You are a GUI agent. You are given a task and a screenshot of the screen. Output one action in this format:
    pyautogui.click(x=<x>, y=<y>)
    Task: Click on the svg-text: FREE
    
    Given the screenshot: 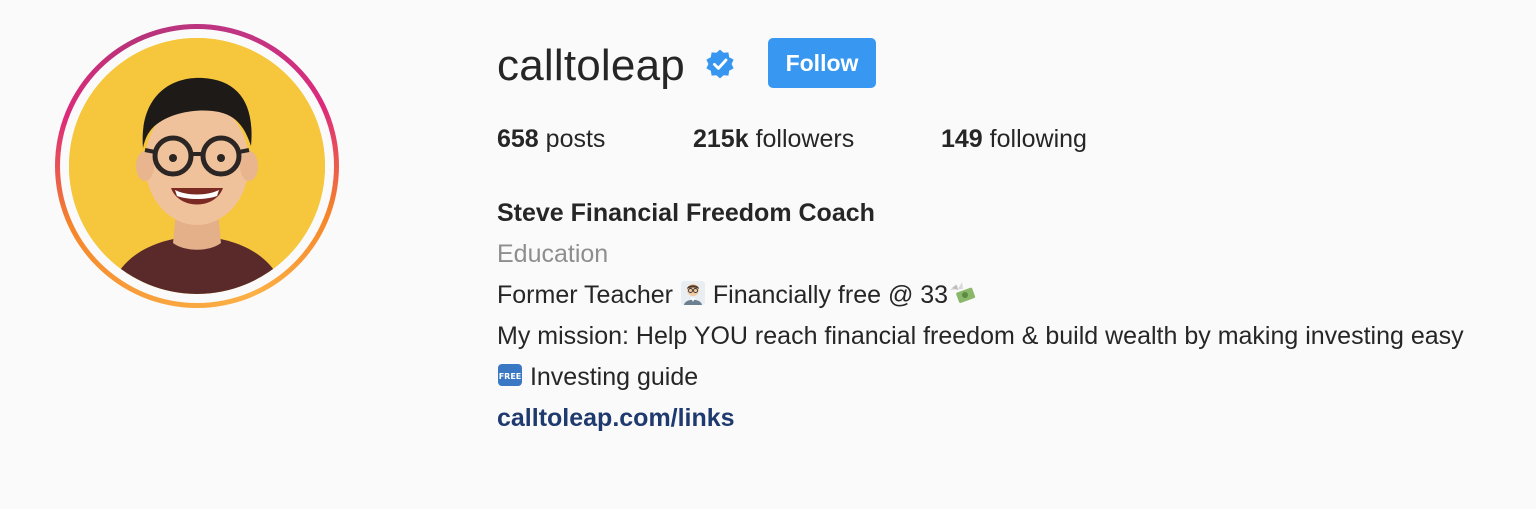 What is the action you would take?
    pyautogui.click(x=510, y=376)
    